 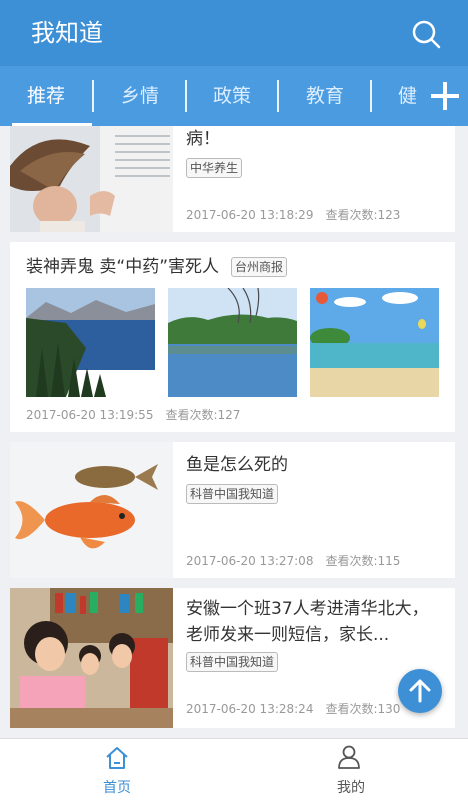 I want to click on article-time: 2017-06-20 13:18:29, so click(x=250, y=215).